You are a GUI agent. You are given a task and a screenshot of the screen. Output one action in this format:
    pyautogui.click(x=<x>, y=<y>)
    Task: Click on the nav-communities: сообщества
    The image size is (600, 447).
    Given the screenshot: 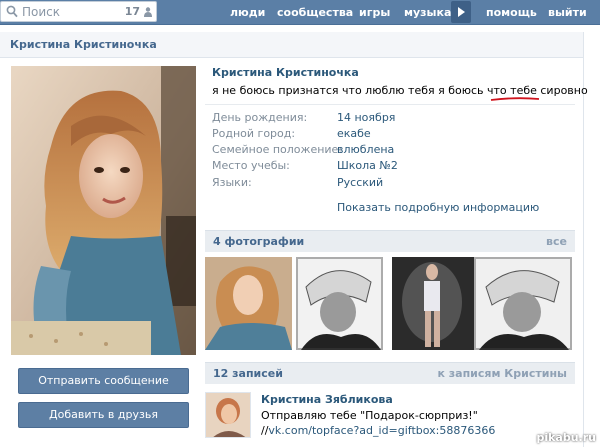 What is the action you would take?
    pyautogui.click(x=315, y=12)
    